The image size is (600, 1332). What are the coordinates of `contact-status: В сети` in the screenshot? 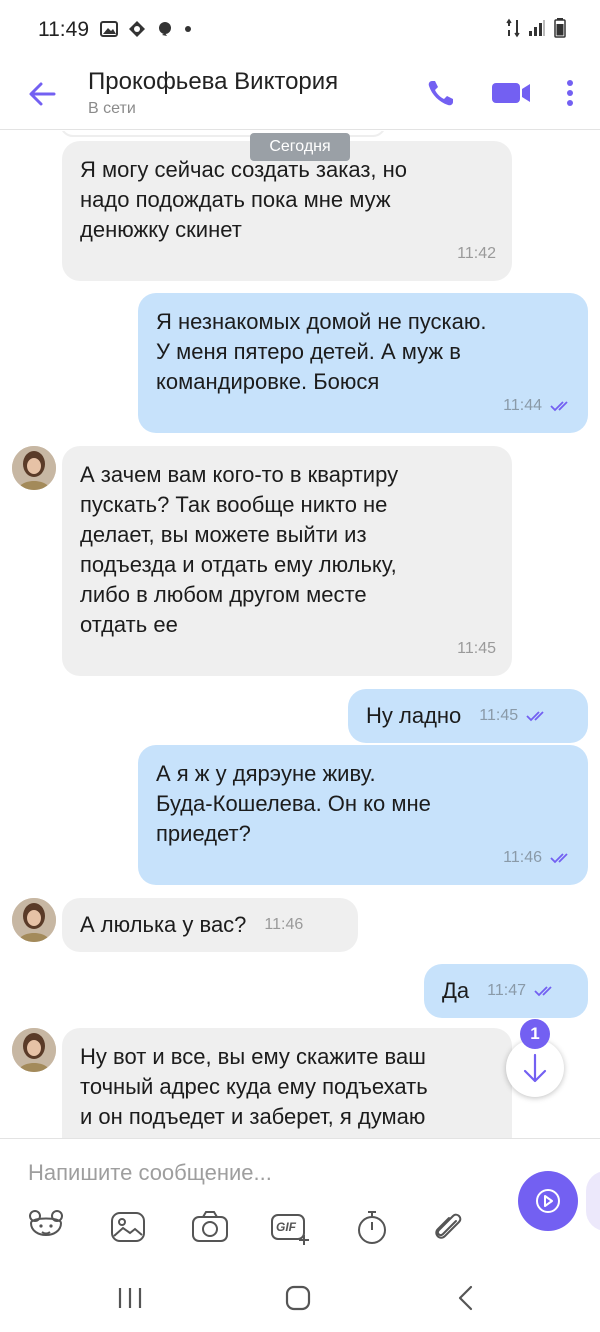 It's located at (112, 108).